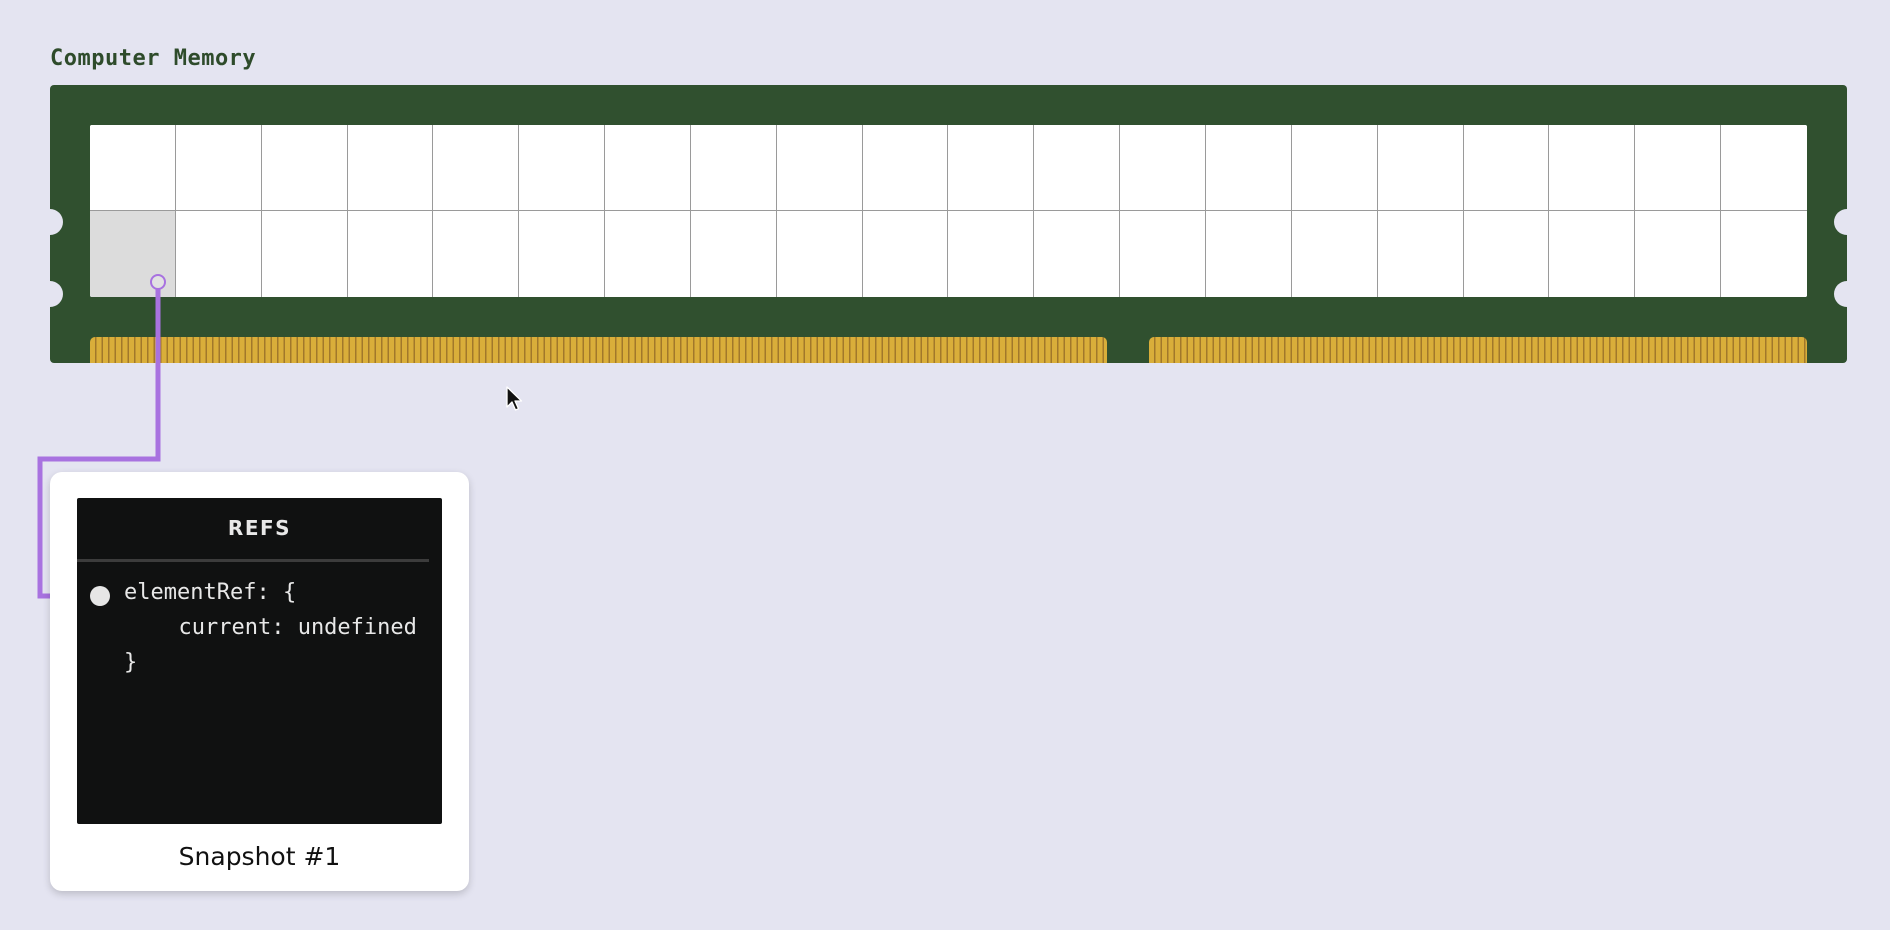 The image size is (1890, 930). What do you see at coordinates (514, 398) in the screenshot?
I see `arrow-cursor-icon` at bounding box center [514, 398].